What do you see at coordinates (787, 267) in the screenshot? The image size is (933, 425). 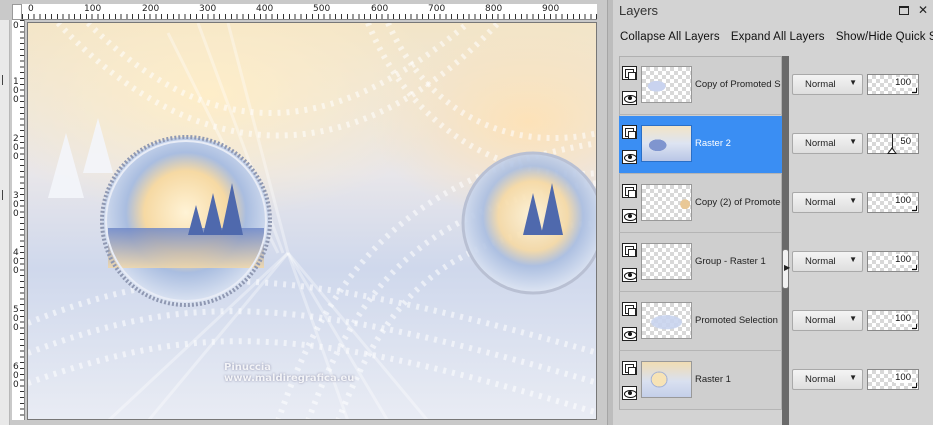 I see `expand-arrow-icon: ▶` at bounding box center [787, 267].